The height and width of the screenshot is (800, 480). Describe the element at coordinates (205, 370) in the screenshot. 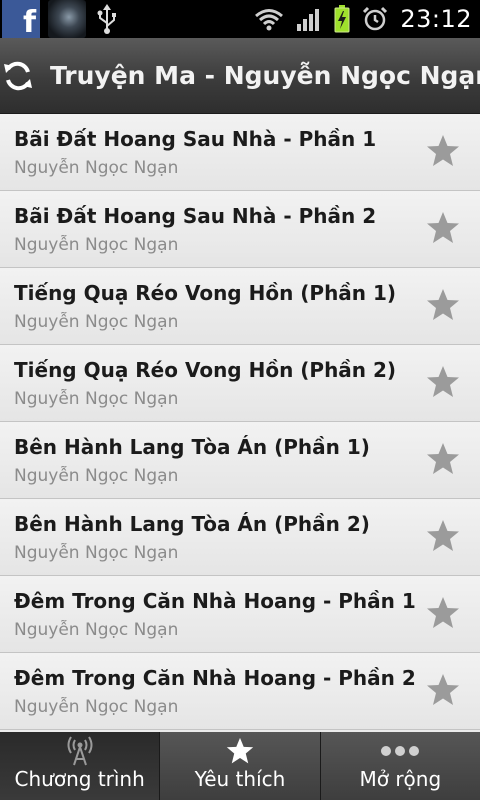

I see `item-title: Tiếng Quạ Réo Vong Hồn (Phần 2)` at that location.